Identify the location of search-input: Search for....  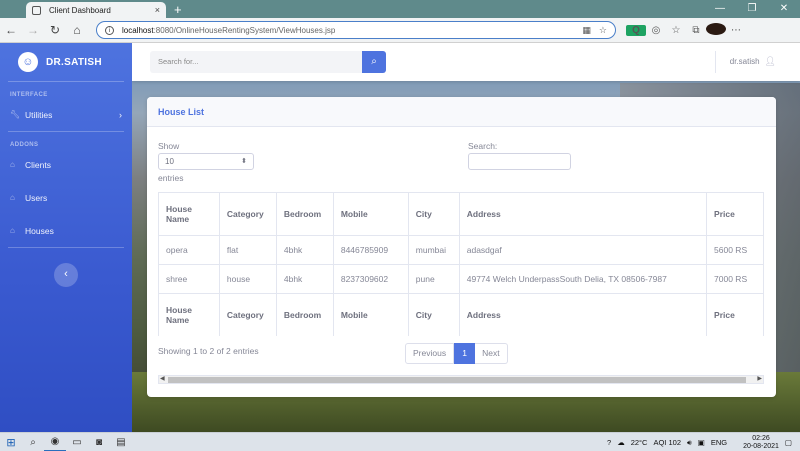
(256, 62).